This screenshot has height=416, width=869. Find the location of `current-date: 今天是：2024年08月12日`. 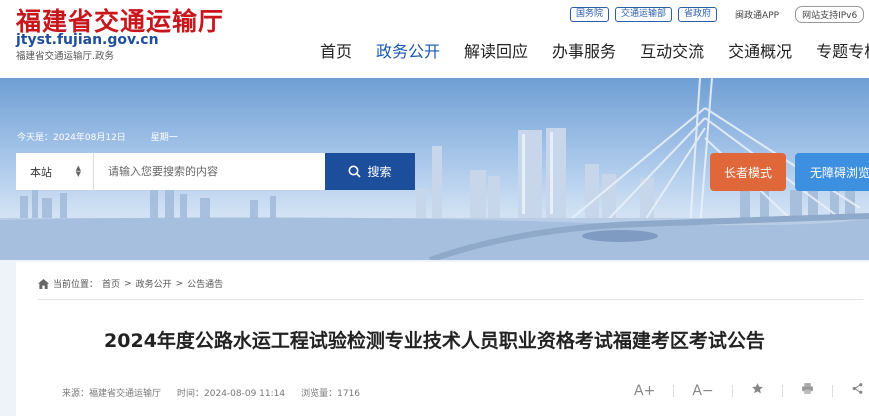

current-date: 今天是：2024年08月12日 is located at coordinates (71, 138).